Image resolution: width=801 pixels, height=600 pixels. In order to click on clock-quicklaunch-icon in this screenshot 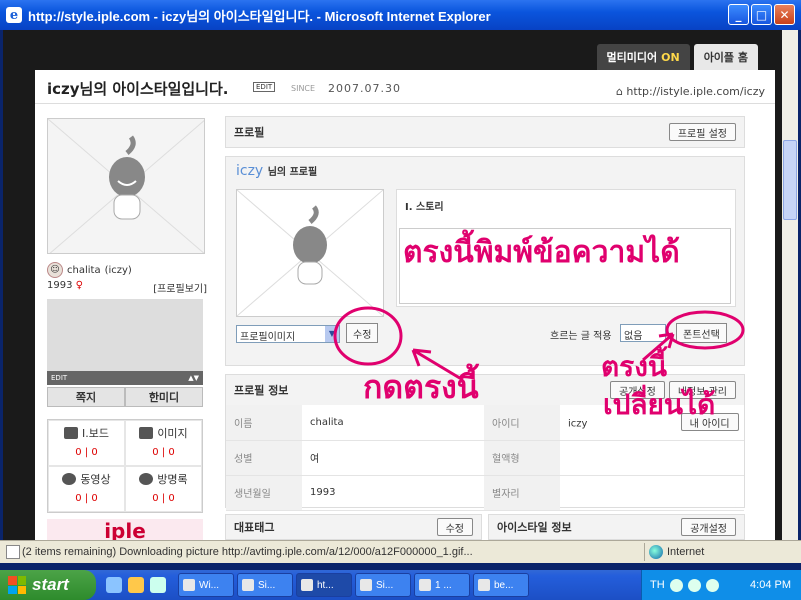, I will do `click(136, 585)`.